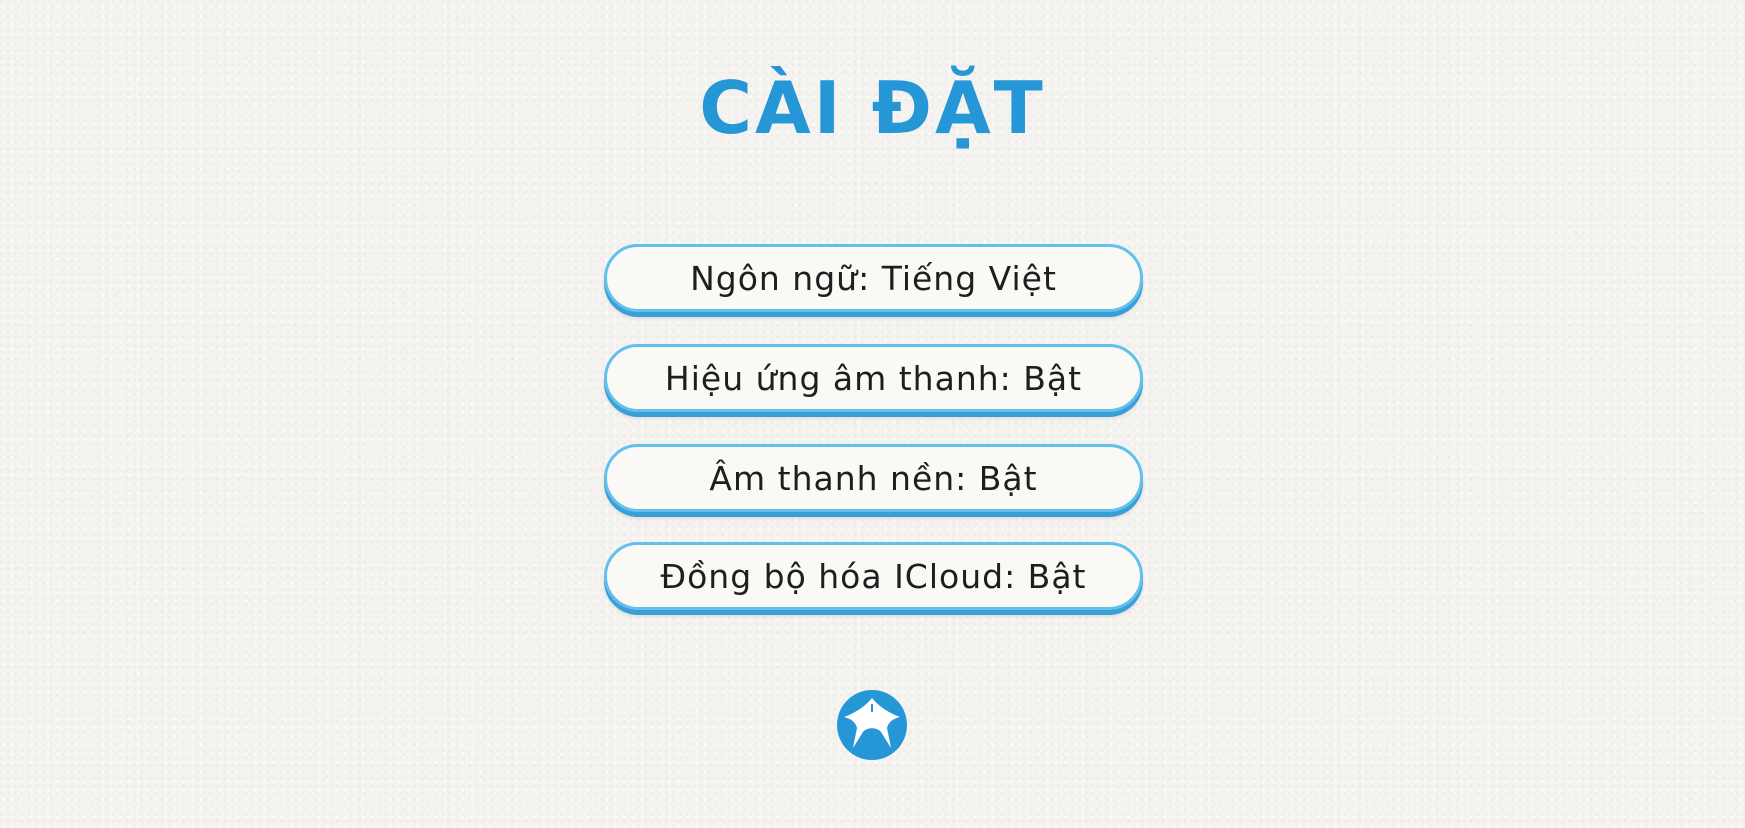 Image resolution: width=1745 pixels, height=828 pixels. Describe the element at coordinates (872, 108) in the screenshot. I see `page-title: CÀI ĐẶT` at that location.